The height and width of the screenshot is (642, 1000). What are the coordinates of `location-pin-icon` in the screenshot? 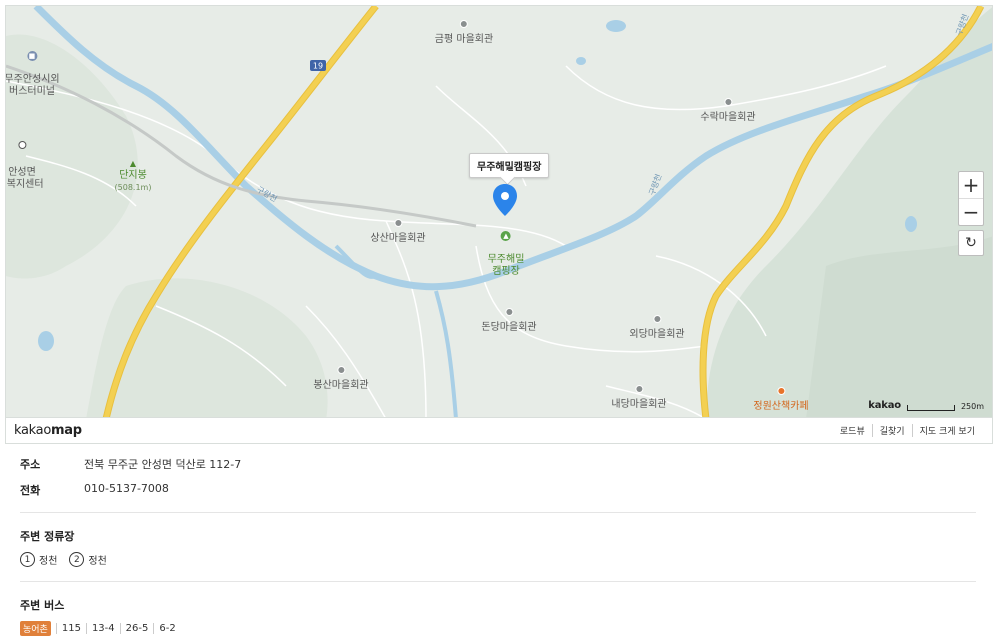 It's located at (505, 200).